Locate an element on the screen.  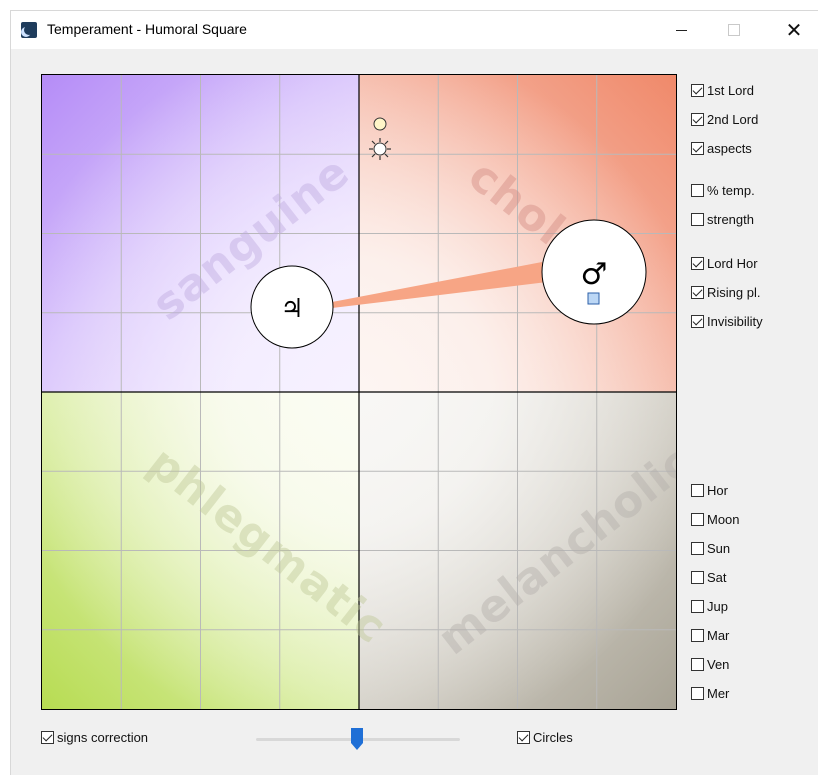
checkbox-mer: Mer is located at coordinates (710, 693).